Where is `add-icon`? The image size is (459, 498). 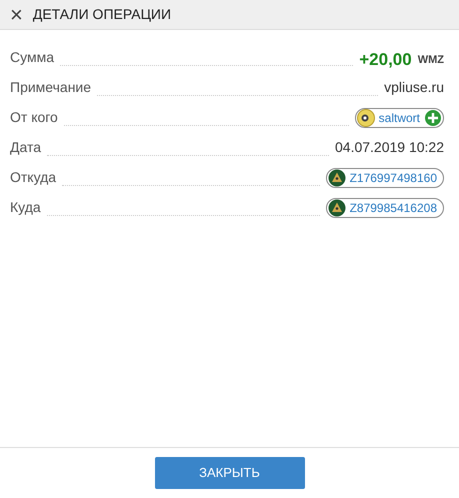
add-icon is located at coordinates (433, 118).